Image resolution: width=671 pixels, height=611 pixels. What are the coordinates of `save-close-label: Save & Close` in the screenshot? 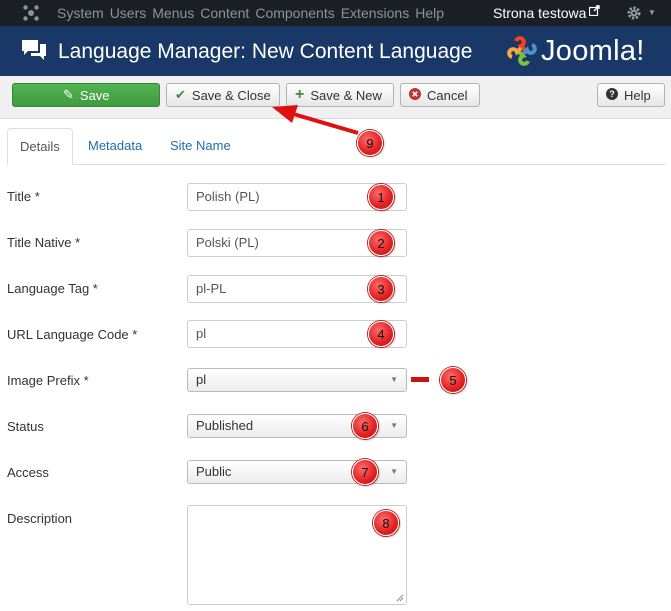 It's located at (231, 95).